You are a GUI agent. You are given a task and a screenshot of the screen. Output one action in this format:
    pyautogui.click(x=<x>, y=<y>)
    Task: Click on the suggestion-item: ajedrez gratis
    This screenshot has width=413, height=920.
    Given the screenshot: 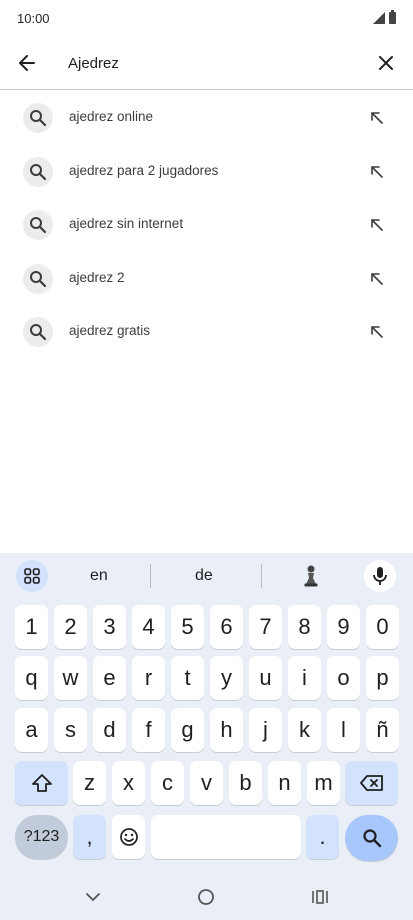 What is the action you would take?
    pyautogui.click(x=206, y=332)
    